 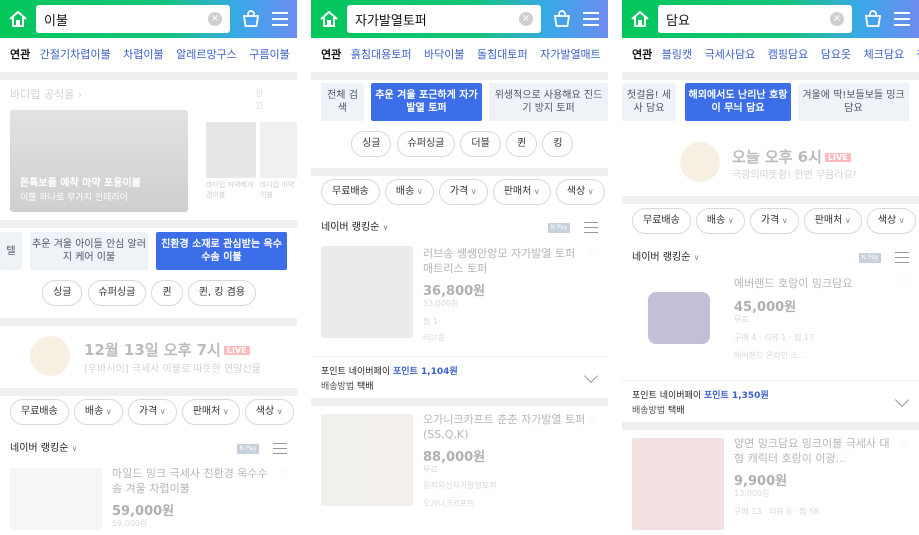 What do you see at coordinates (444, 19) in the screenshot?
I see `search-input: 자가발열토퍼 ×` at bounding box center [444, 19].